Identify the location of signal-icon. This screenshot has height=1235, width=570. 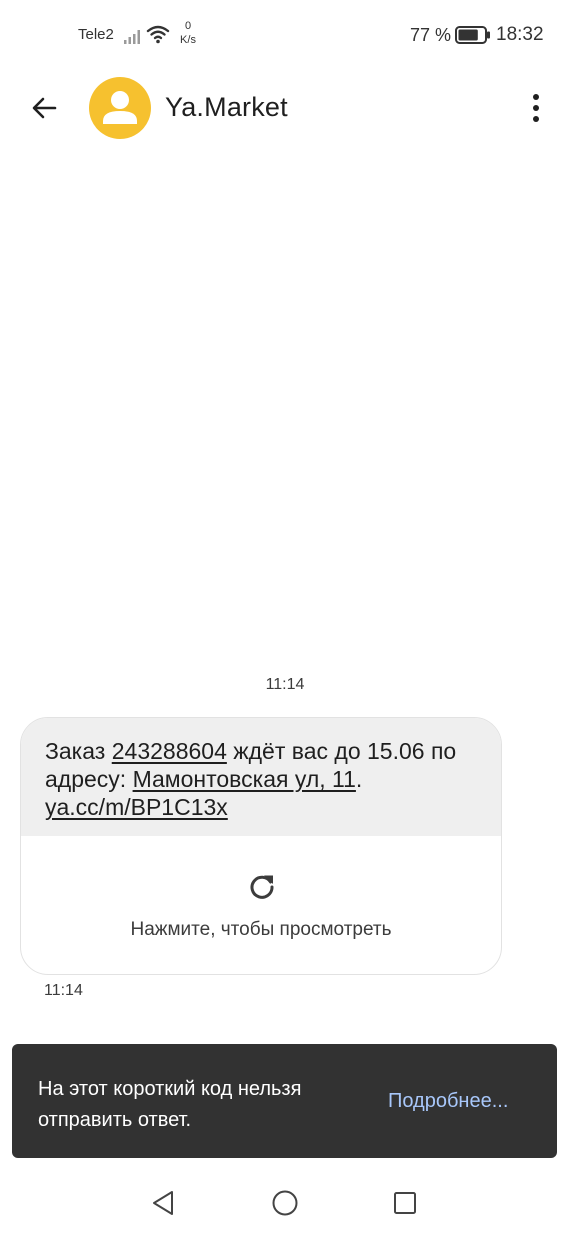
(132, 37).